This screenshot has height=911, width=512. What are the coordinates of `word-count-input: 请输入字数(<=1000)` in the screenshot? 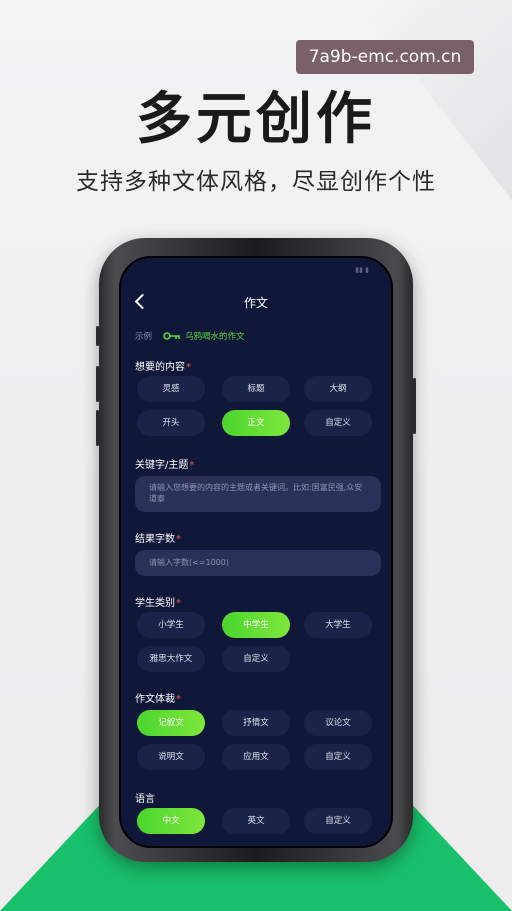 It's located at (258, 563).